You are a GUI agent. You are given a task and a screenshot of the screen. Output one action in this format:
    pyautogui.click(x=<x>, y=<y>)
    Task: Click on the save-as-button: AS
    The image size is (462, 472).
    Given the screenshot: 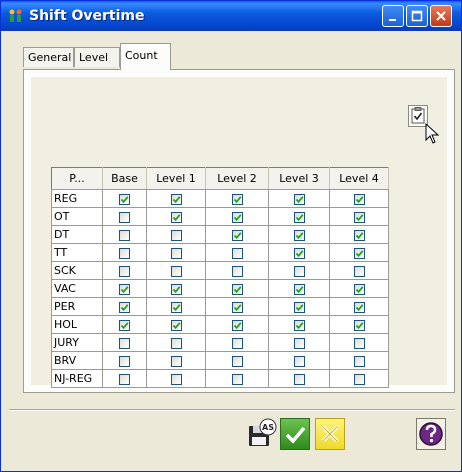 What is the action you would take?
    pyautogui.click(x=262, y=434)
    